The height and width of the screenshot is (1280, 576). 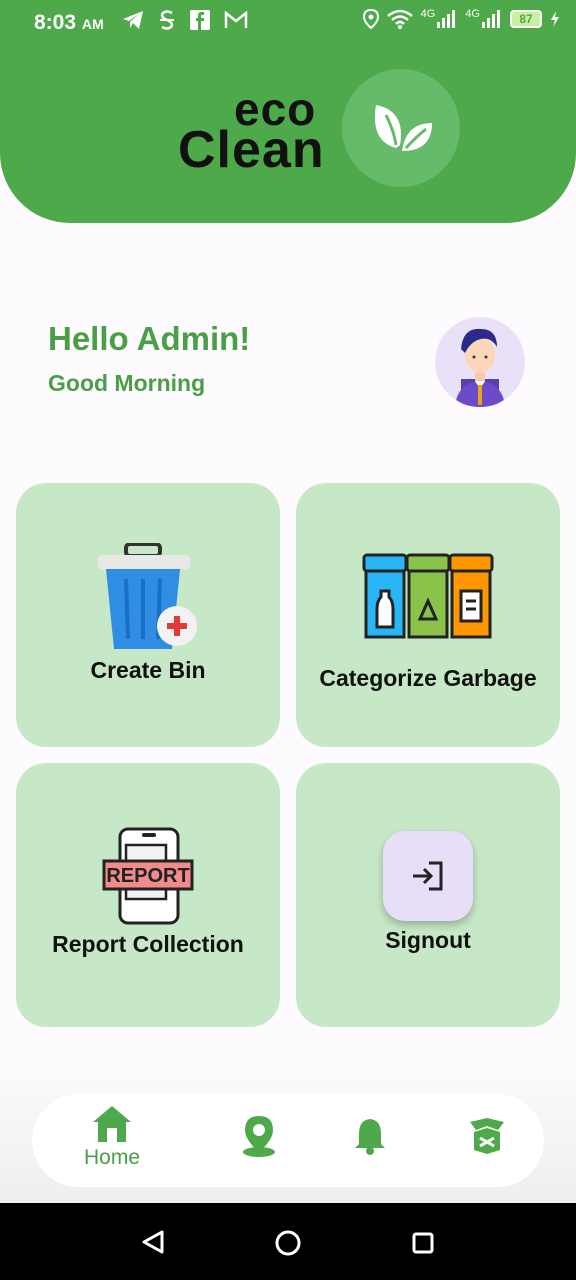 I want to click on nav-home-label: Home, so click(x=112, y=1157).